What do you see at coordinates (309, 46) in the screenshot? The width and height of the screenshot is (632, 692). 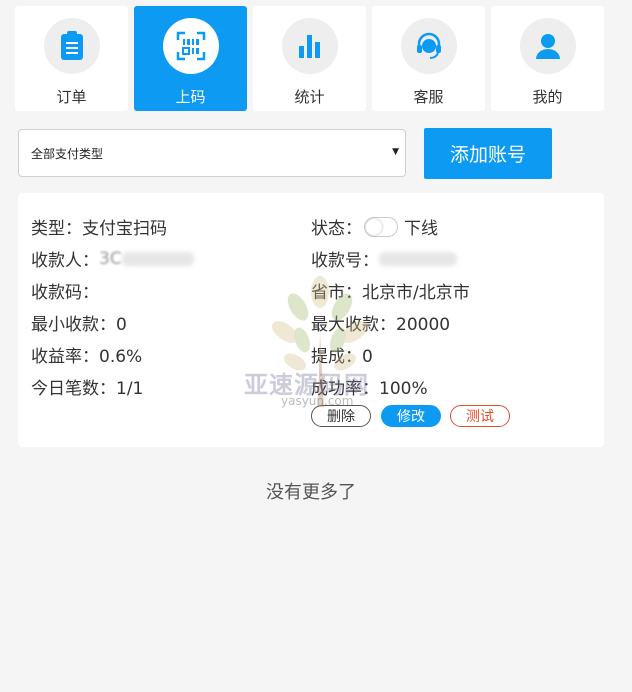 I see `bar-chart-icon` at bounding box center [309, 46].